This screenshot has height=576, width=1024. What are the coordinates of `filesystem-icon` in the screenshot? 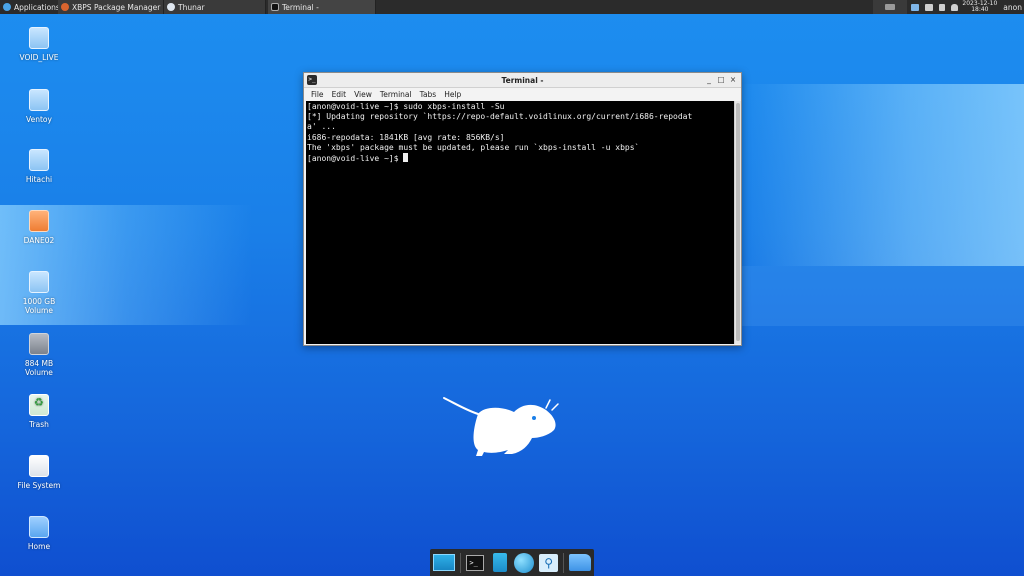 It's located at (39, 466).